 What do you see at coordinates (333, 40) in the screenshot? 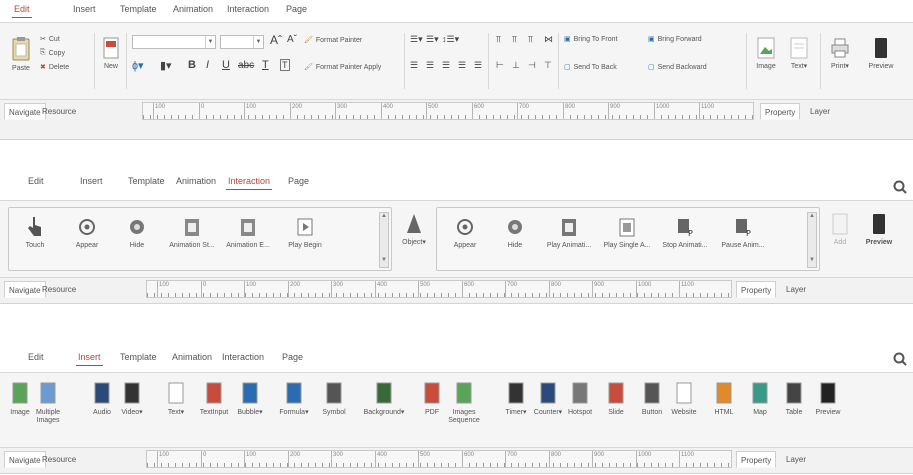
I see `format-painter-button: 🖌 Format Painter` at bounding box center [333, 40].